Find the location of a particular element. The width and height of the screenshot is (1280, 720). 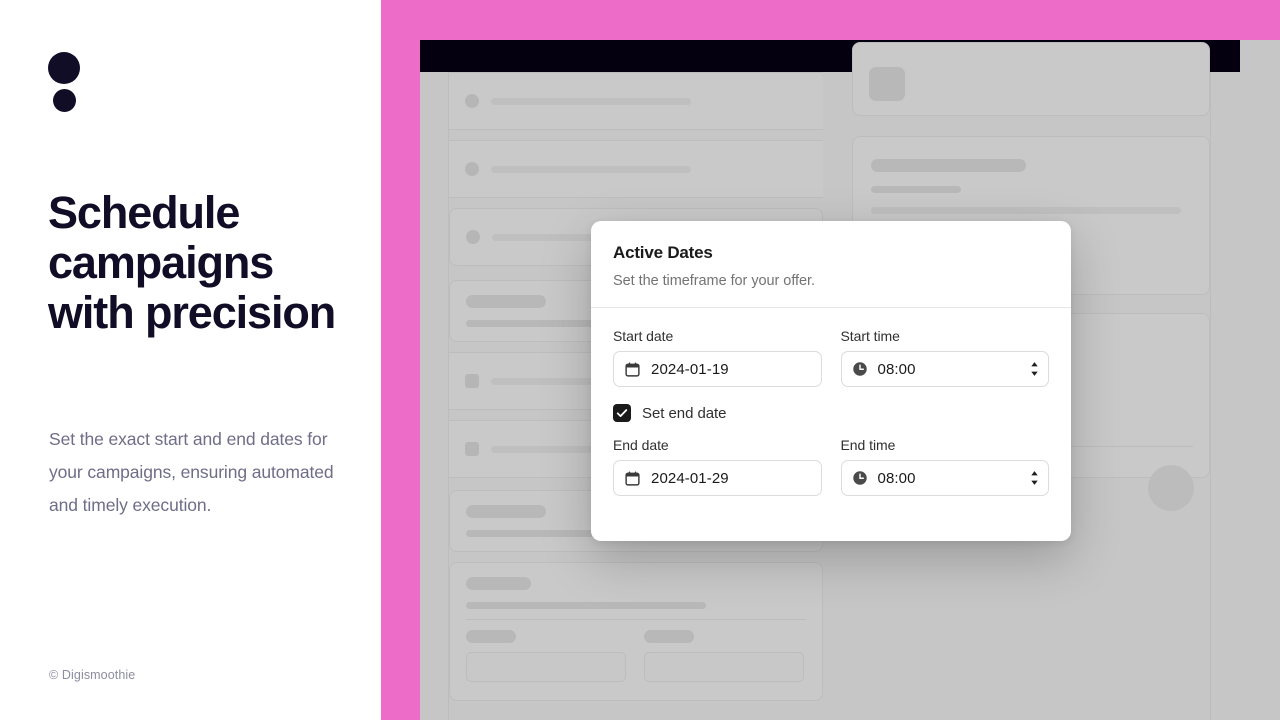

divider is located at coordinates (636, 619).